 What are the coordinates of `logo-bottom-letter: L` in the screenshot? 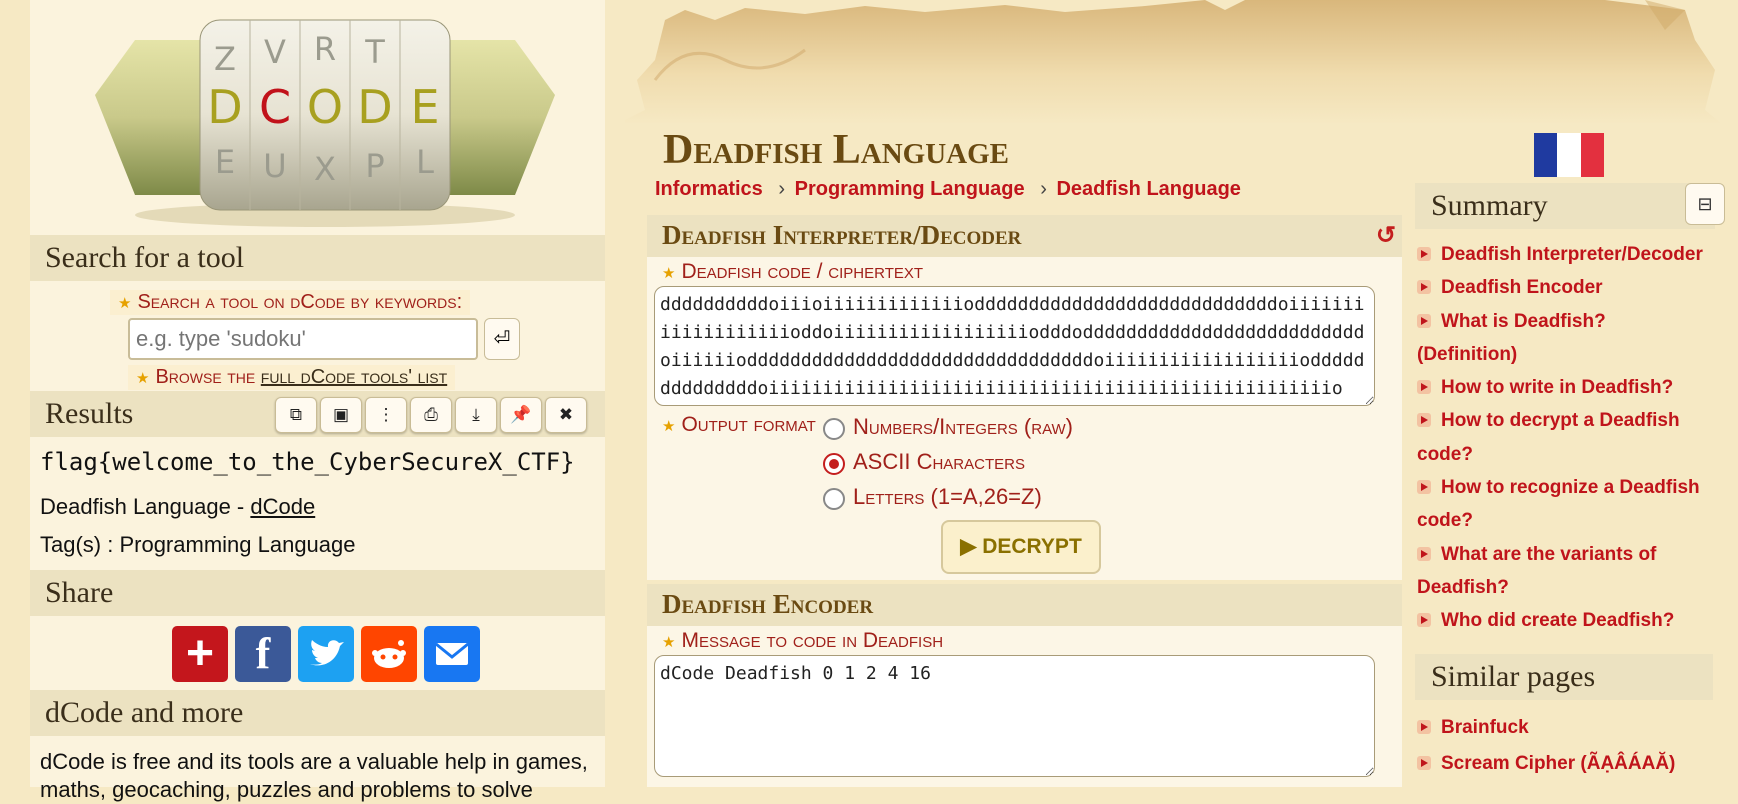 It's located at (425, 162).